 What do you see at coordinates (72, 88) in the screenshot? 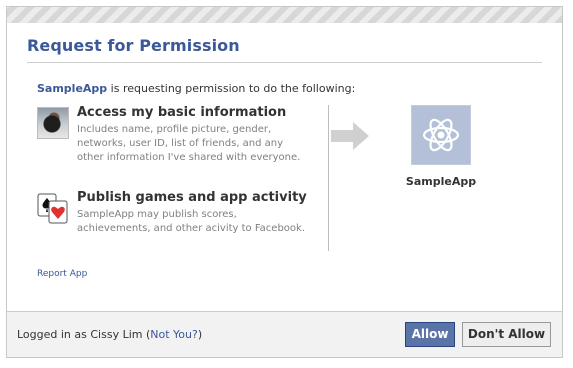
I see `intro-app-link: SampleApp` at bounding box center [72, 88].